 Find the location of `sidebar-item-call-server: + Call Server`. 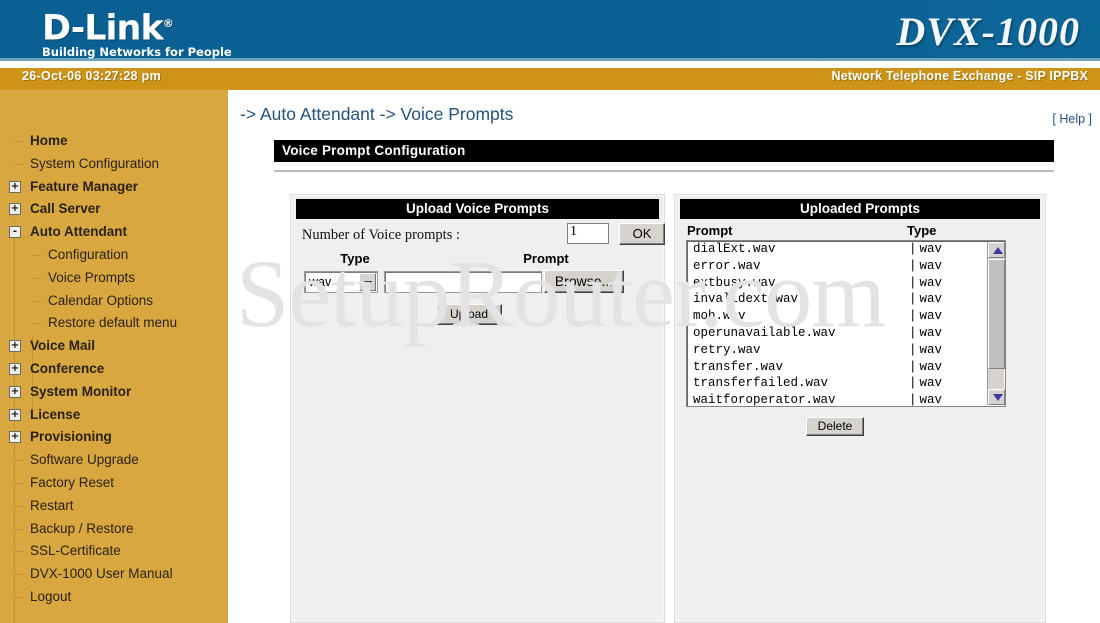

sidebar-item-call-server: + Call Server is located at coordinates (114, 209).